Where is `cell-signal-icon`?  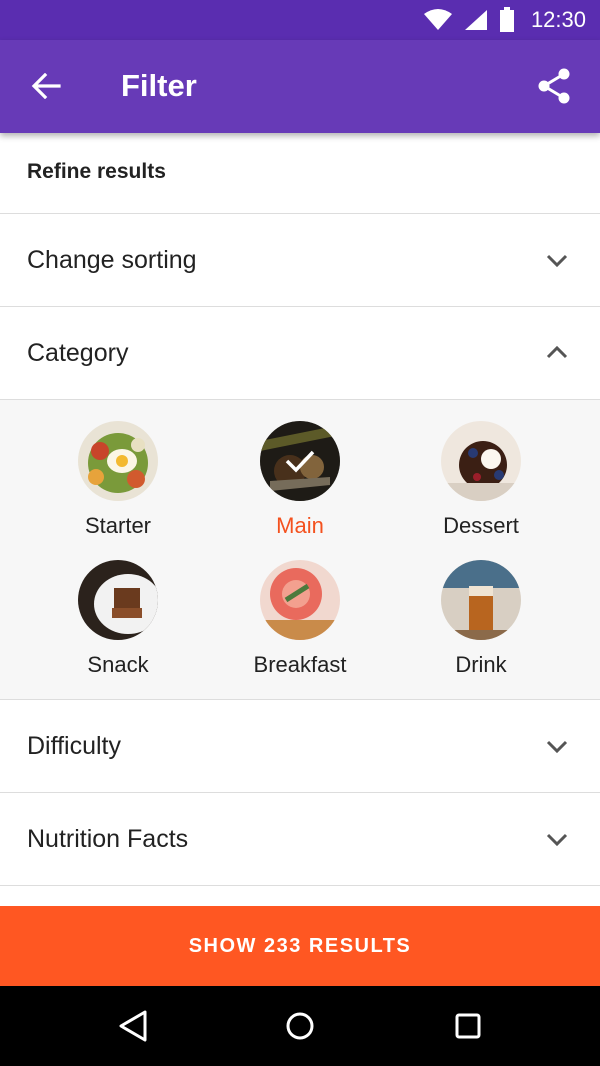 cell-signal-icon is located at coordinates (475, 20).